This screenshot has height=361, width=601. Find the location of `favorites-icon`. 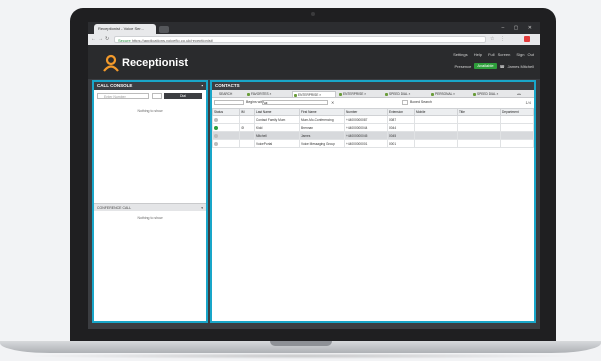

favorites-icon is located at coordinates (248, 94).